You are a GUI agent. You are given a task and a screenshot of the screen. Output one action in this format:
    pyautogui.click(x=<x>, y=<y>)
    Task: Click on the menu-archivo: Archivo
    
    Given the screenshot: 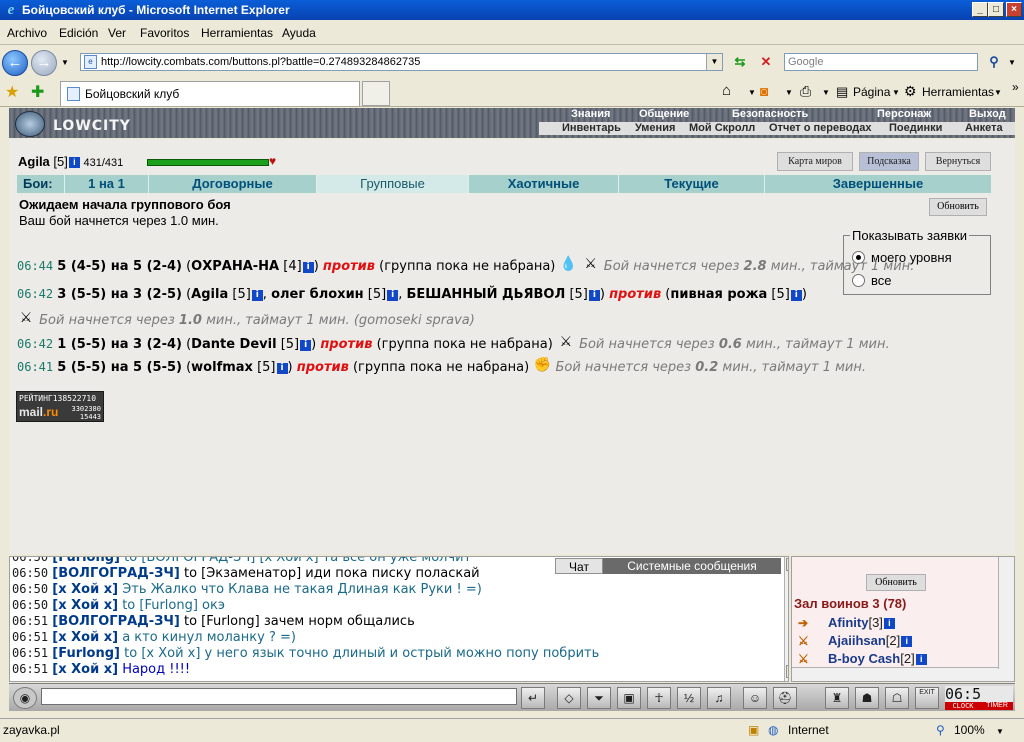 What is the action you would take?
    pyautogui.click(x=27, y=33)
    